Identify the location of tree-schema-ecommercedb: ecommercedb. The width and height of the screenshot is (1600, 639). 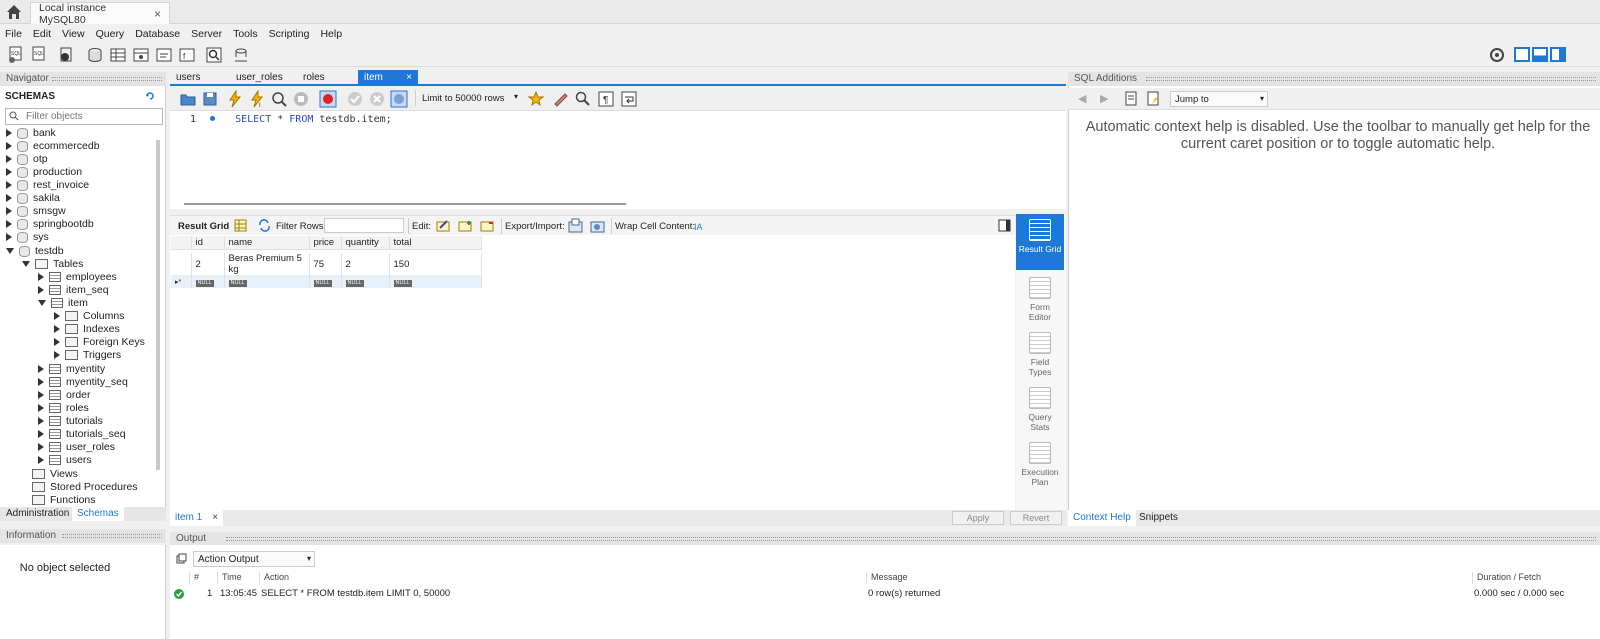
(53, 146).